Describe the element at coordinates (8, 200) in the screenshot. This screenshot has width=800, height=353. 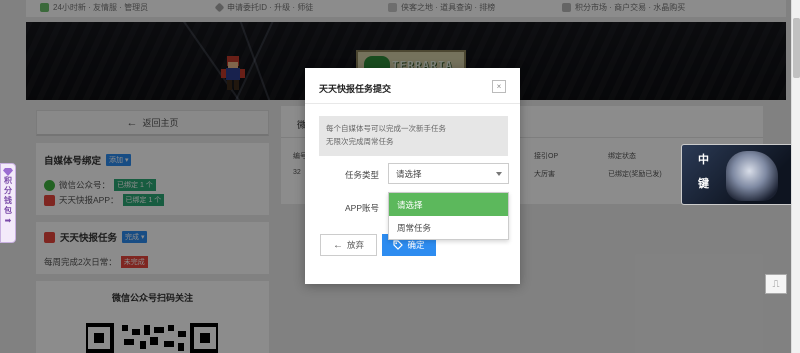
I see `widget-char: 钱` at that location.